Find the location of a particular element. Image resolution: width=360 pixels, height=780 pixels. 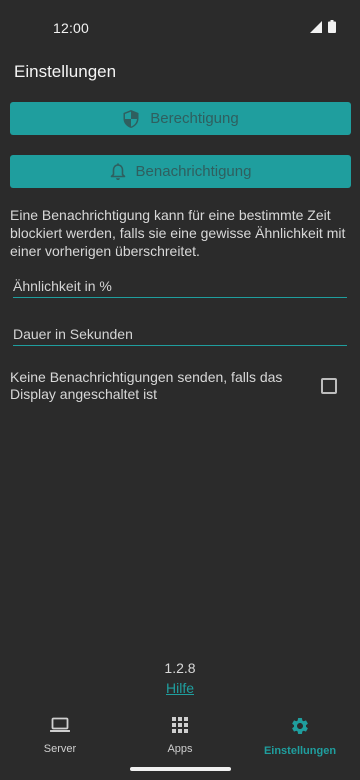

status-bar: 12:00 is located at coordinates (180, 26).